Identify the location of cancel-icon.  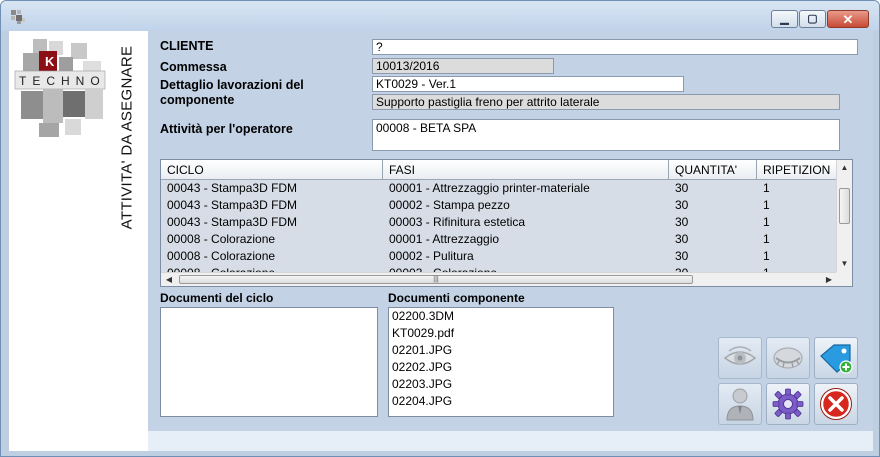
(836, 404).